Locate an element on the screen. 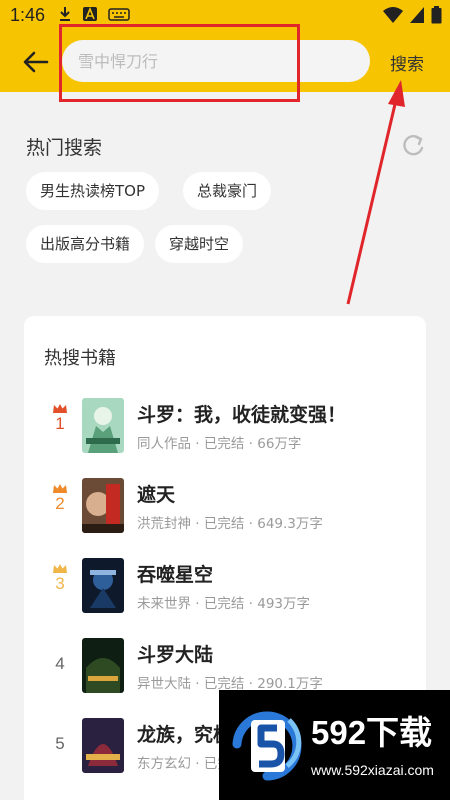 The image size is (450, 800). book-title: 斗罗：我，收徒就变强！ is located at coordinates (242, 415).